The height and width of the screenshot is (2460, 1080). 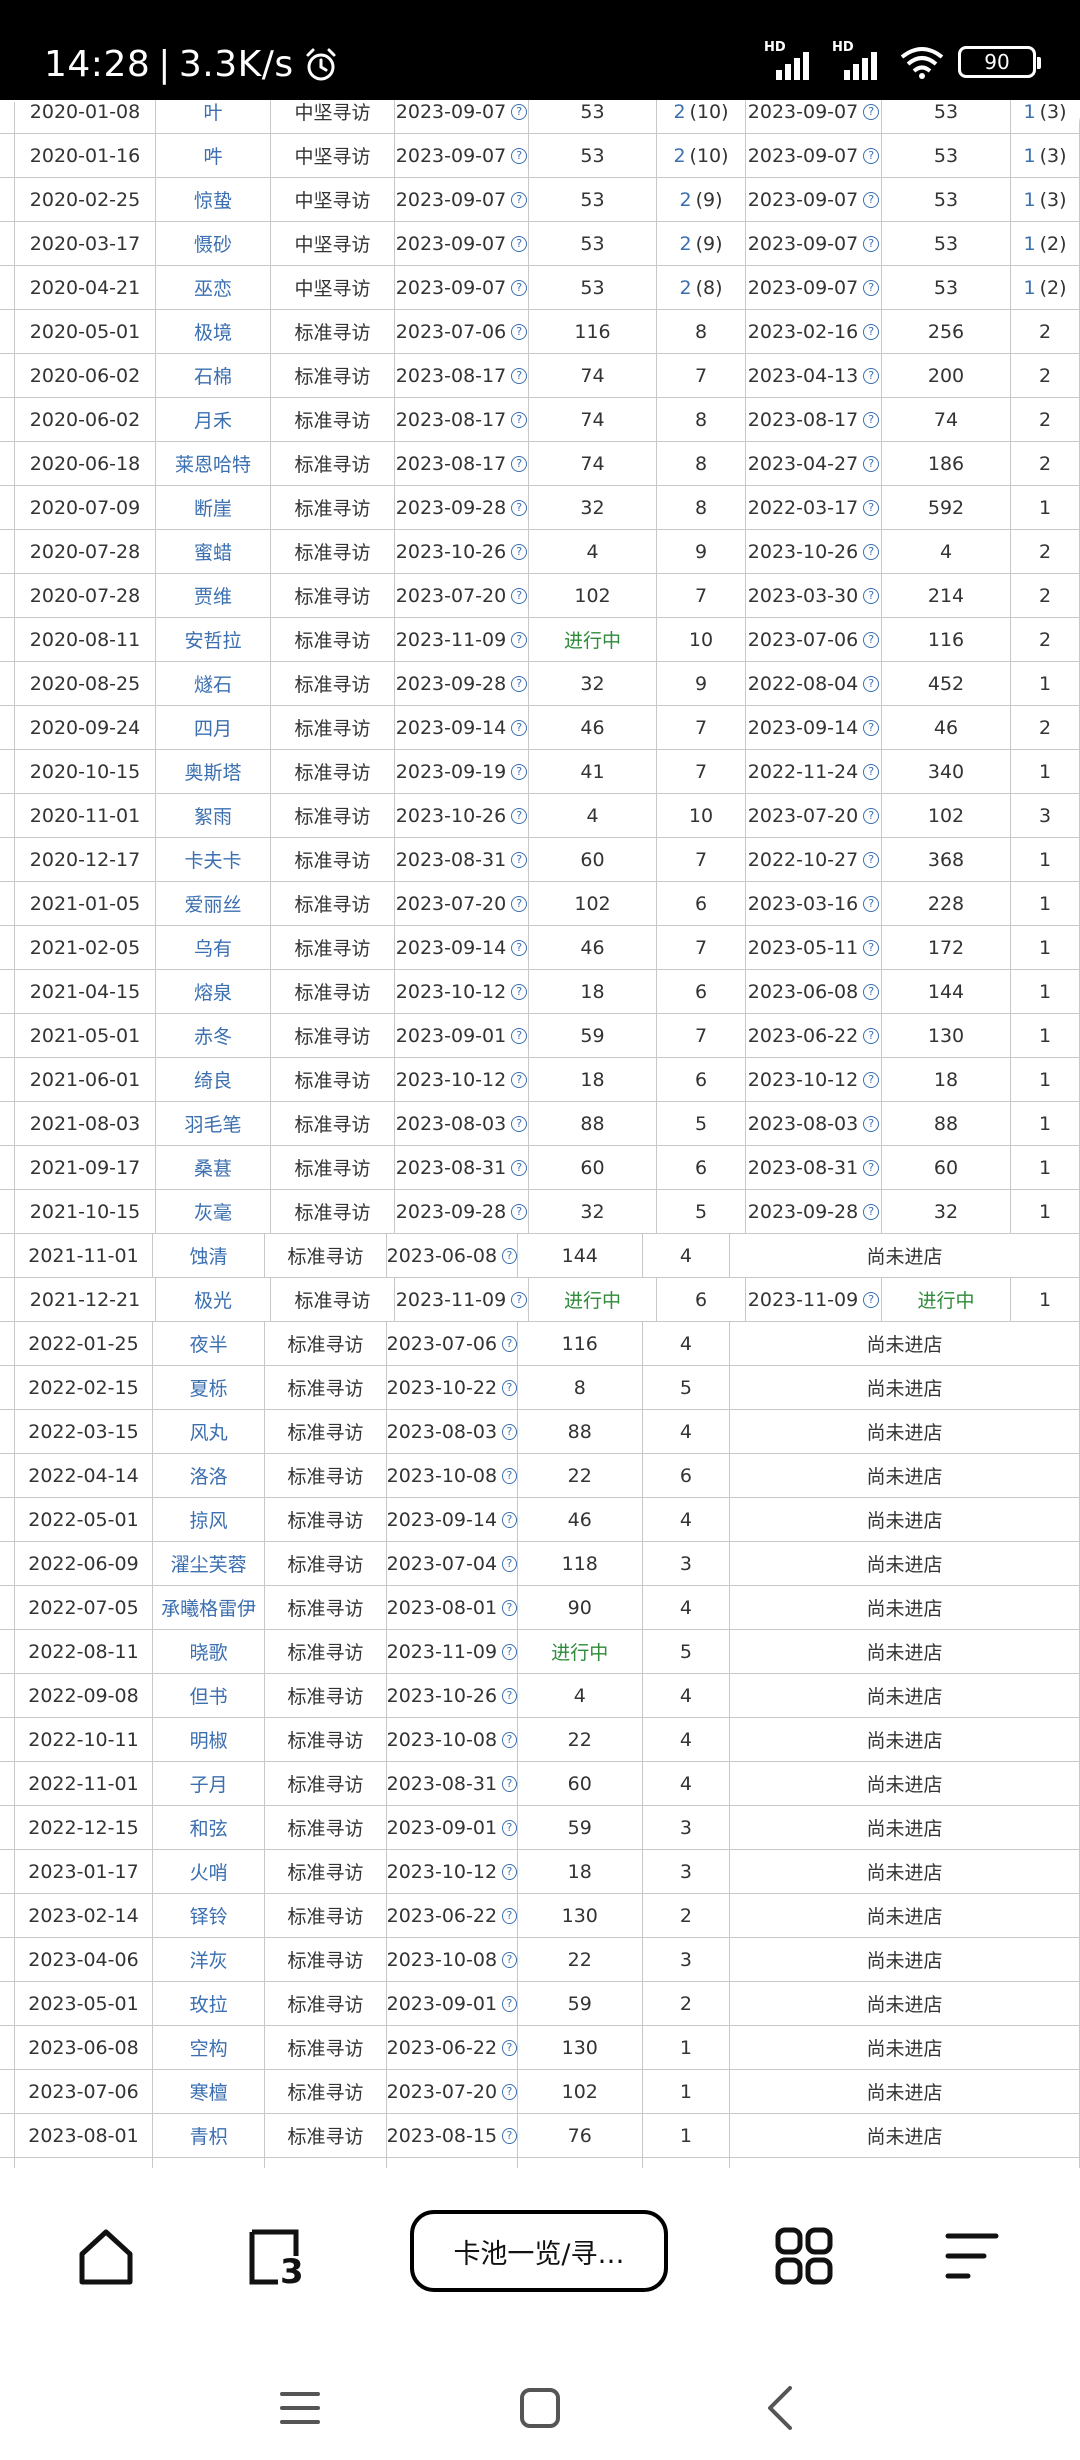 I want to click on operator-link: 风丸, so click(x=209, y=1431).